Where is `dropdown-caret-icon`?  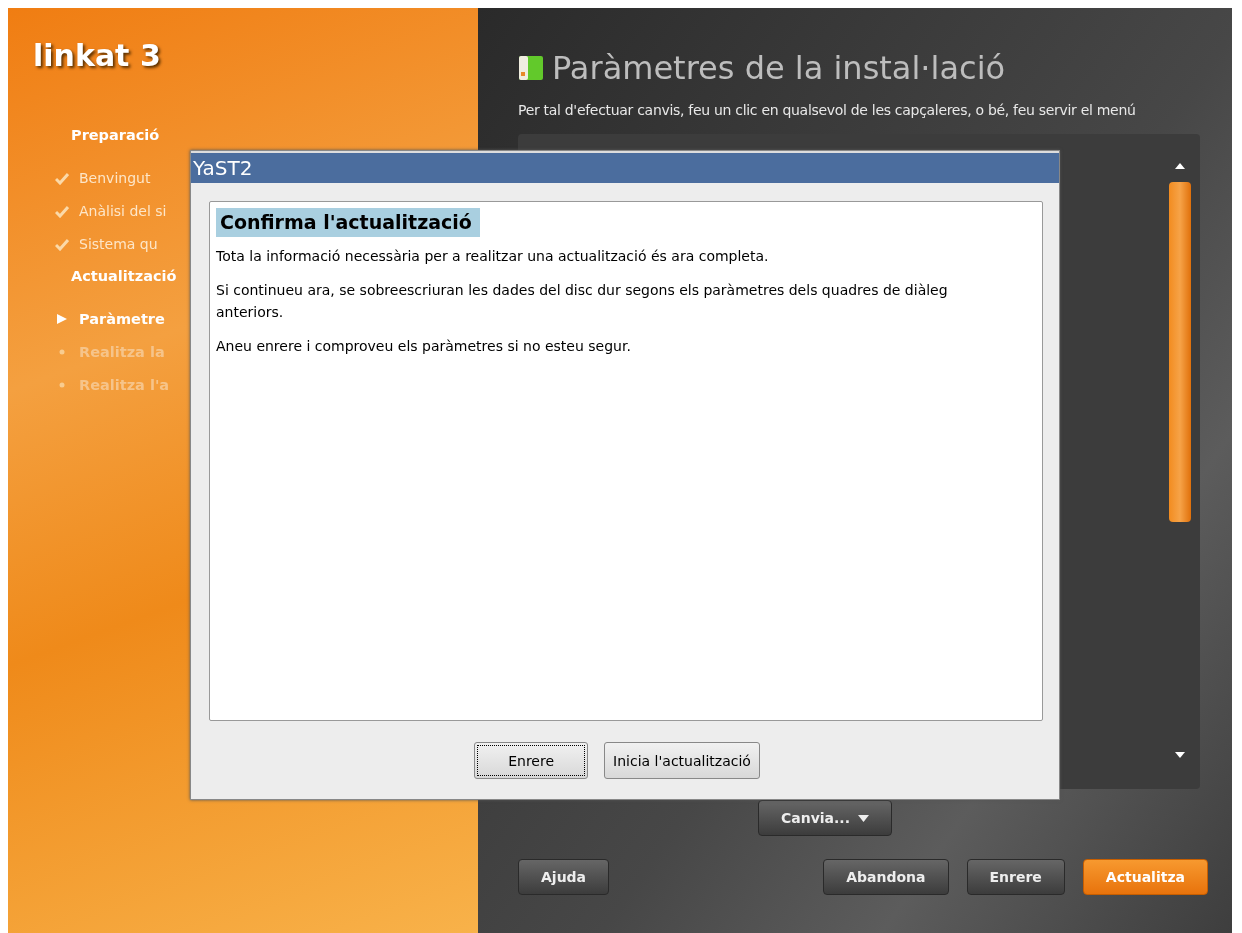 dropdown-caret-icon is located at coordinates (863, 818).